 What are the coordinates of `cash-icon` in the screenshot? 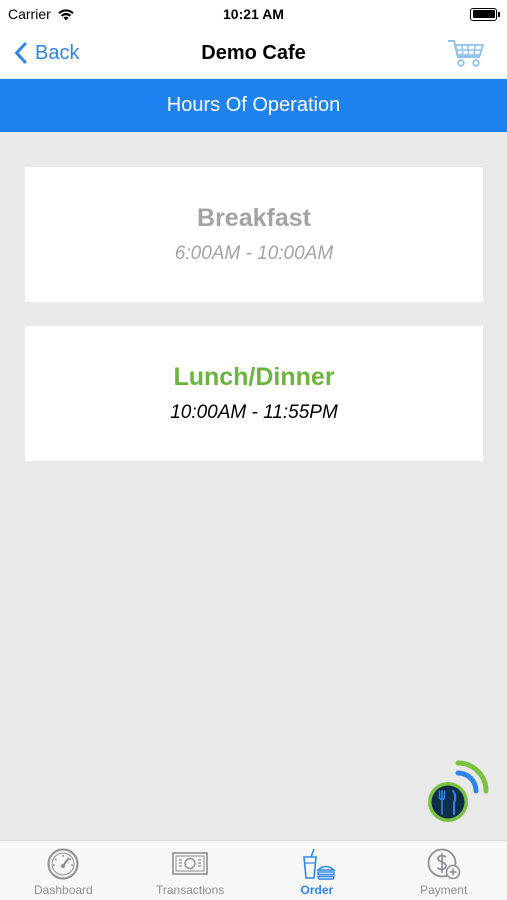 It's located at (190, 863).